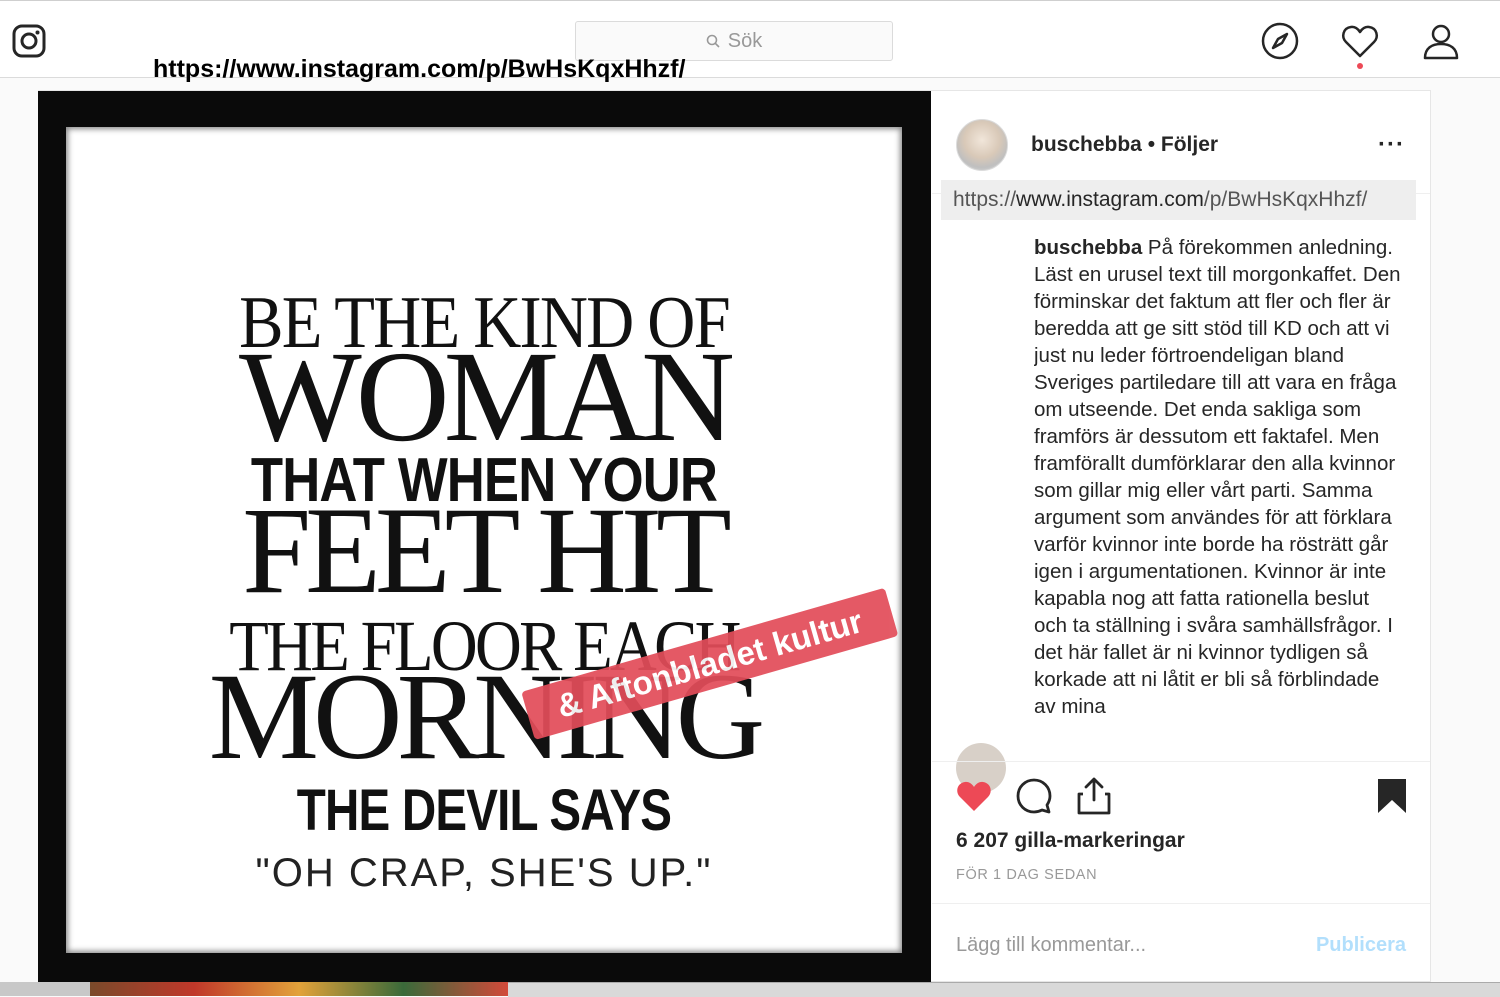  I want to click on more-options-icon: ···, so click(1391, 145).